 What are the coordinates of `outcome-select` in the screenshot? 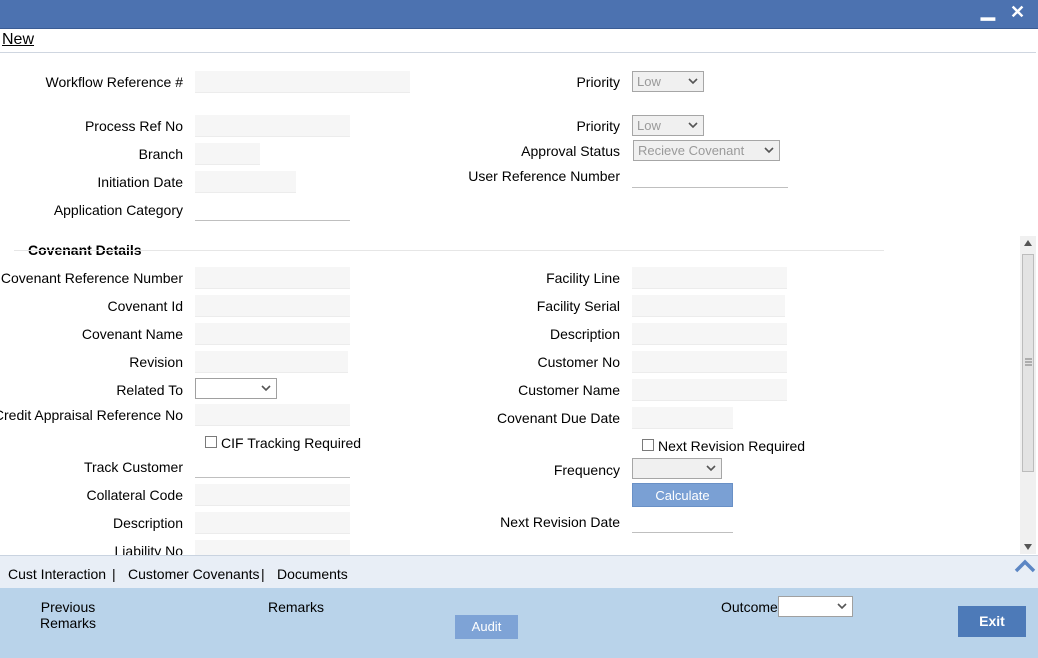 It's located at (815, 606).